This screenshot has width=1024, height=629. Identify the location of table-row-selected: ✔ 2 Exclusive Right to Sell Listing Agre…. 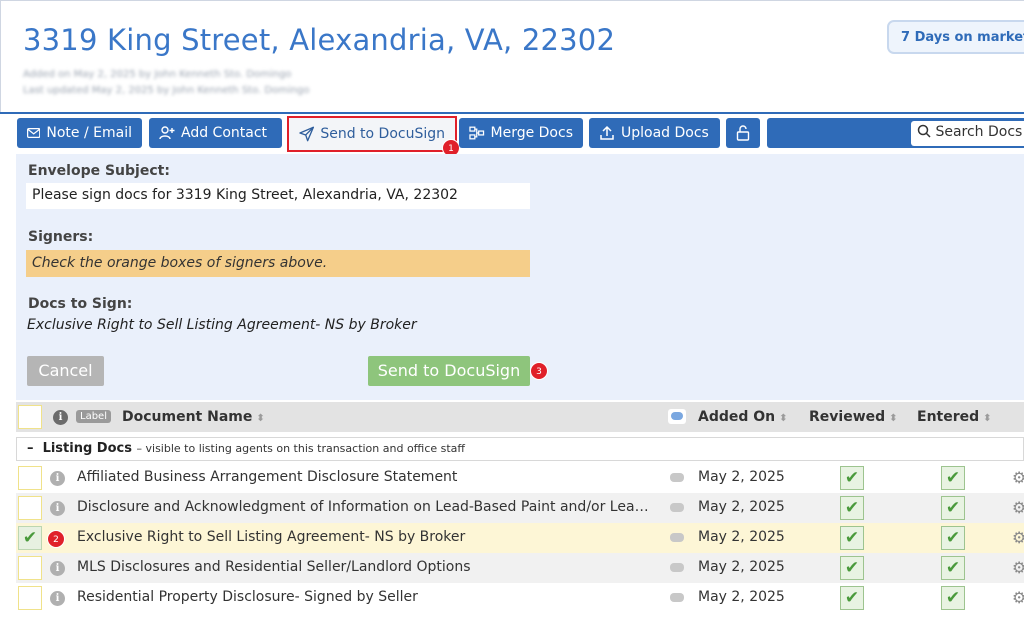
(520, 538).